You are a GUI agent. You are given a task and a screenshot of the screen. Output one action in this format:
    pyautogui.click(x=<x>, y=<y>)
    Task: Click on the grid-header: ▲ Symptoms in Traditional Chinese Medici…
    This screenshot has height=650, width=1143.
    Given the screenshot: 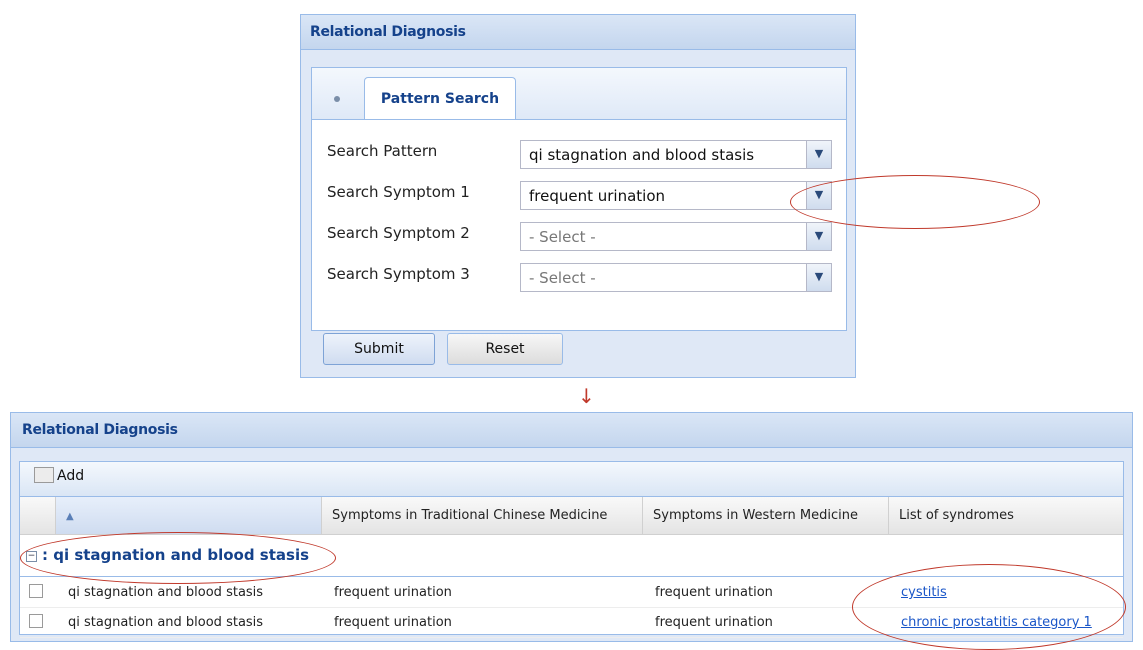 What is the action you would take?
    pyautogui.click(x=571, y=516)
    